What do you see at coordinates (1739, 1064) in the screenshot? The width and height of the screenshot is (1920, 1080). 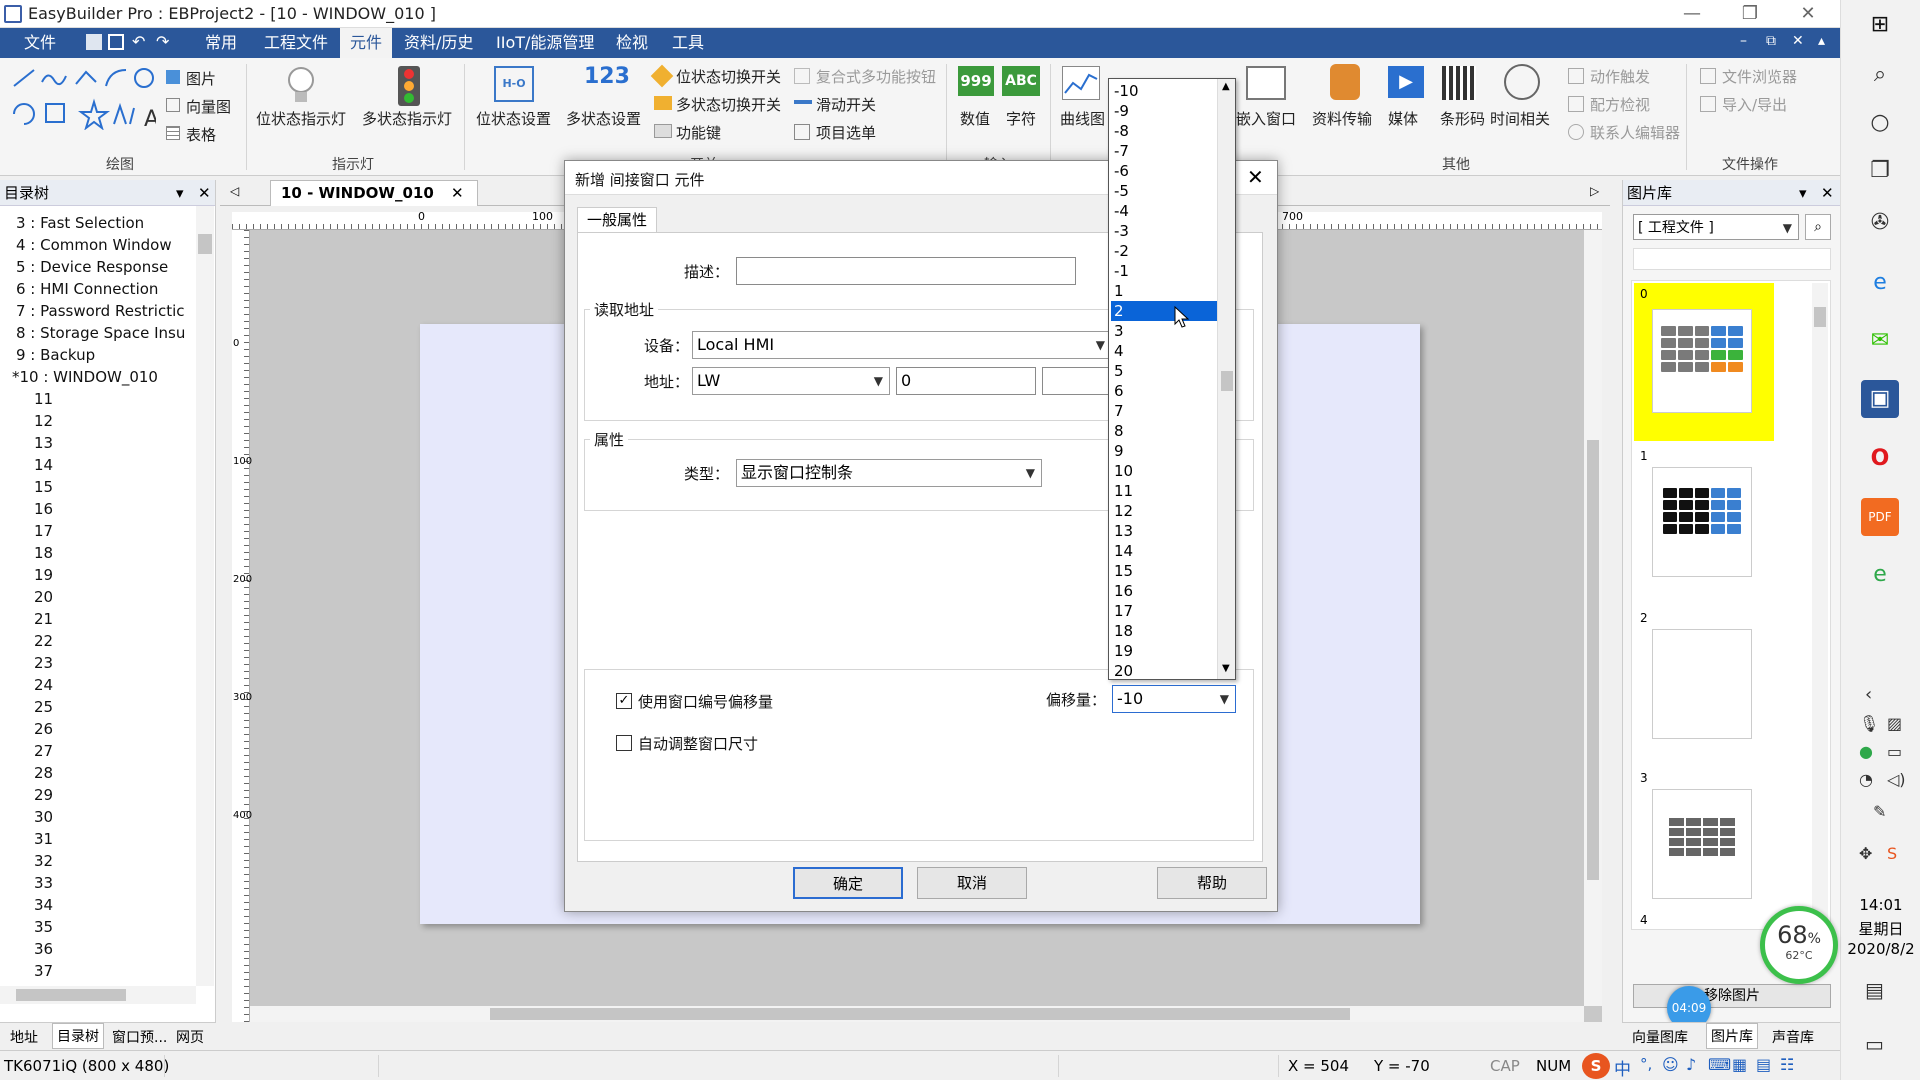 I see `ime-skin-icon: ▦` at bounding box center [1739, 1064].